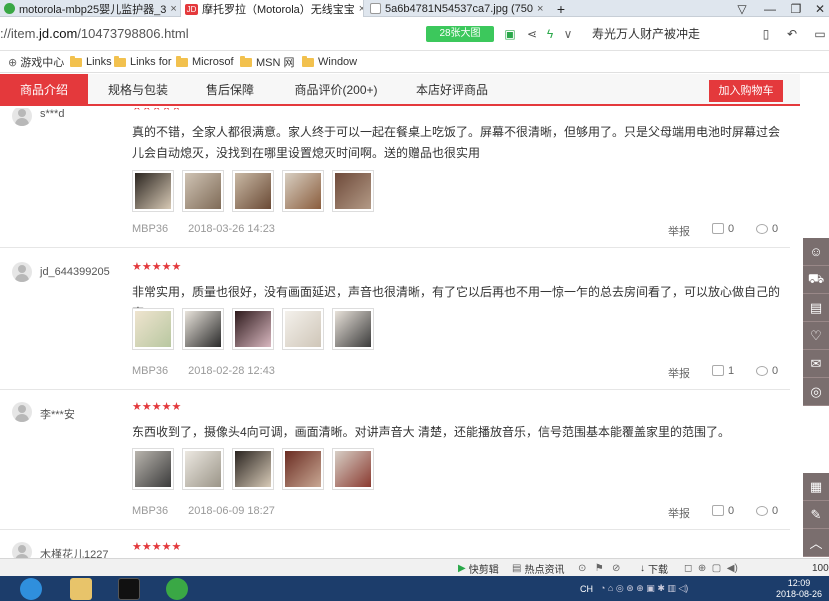  I want to click on bookmark-links: Links, so click(91, 62).